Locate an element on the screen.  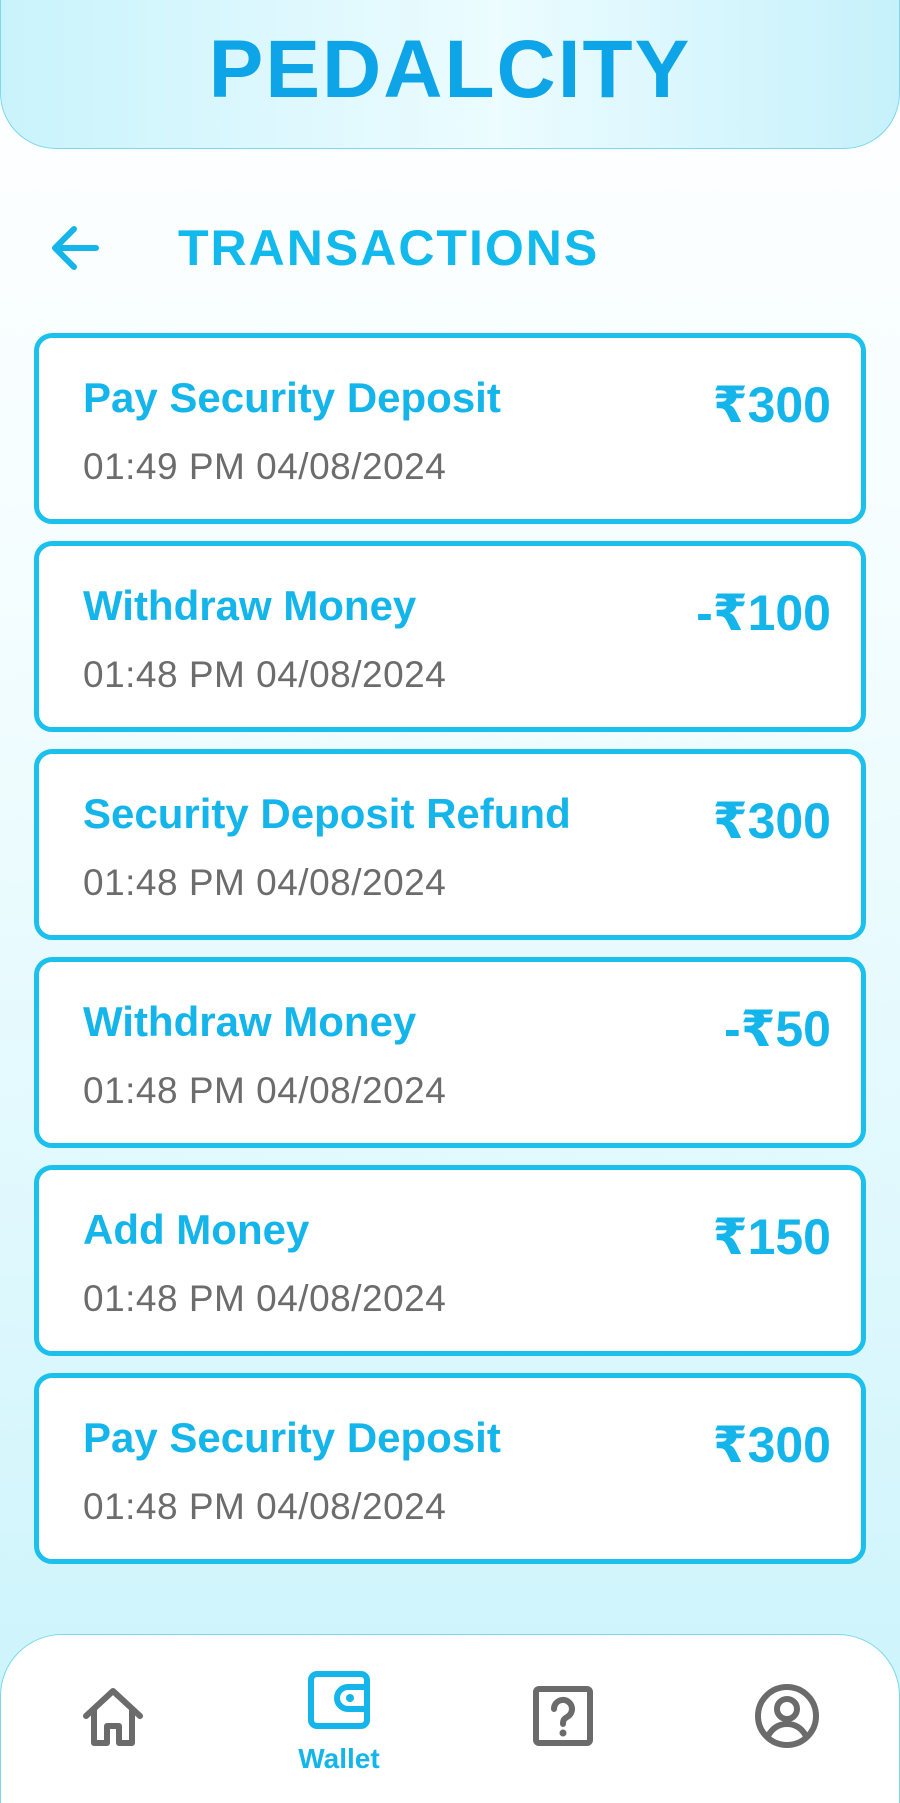
wallet-icon is located at coordinates (339, 1700).